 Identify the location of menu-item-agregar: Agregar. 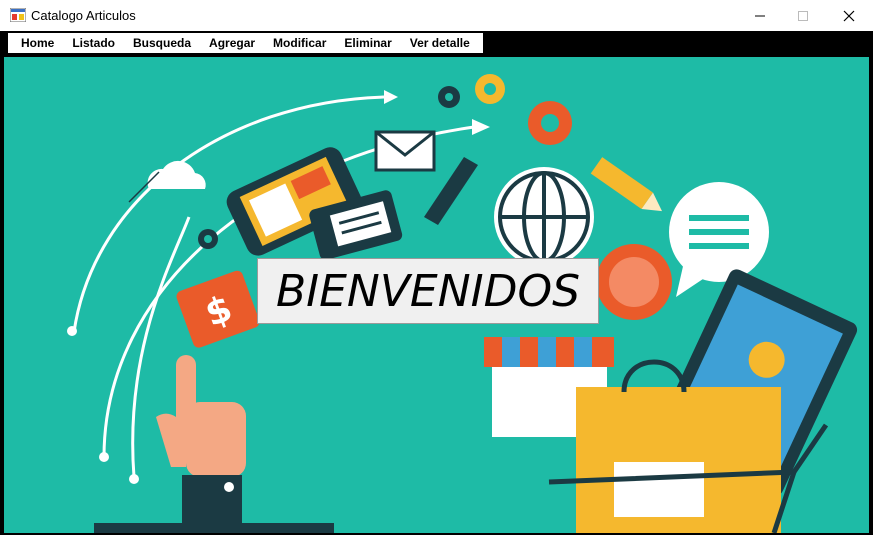
(232, 43).